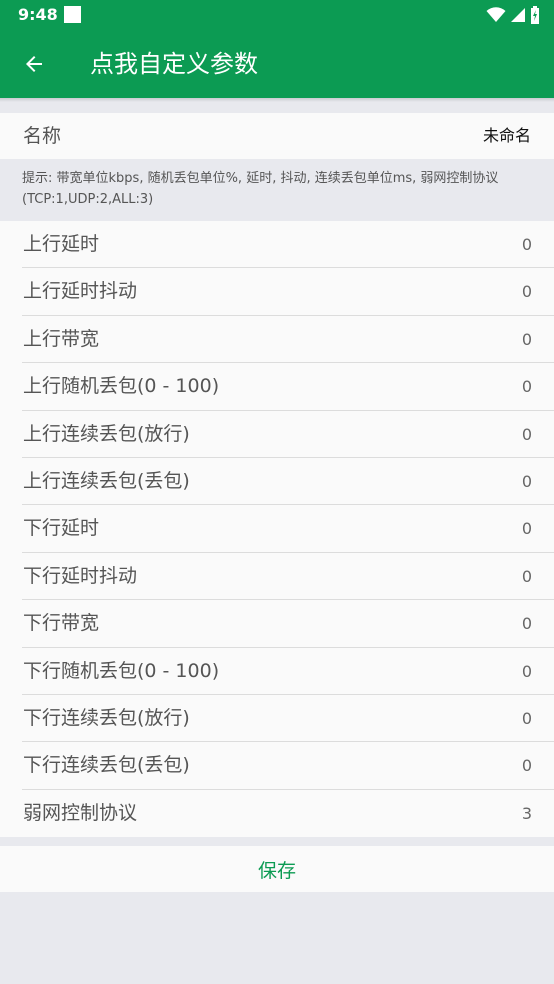 The height and width of the screenshot is (984, 554). I want to click on status-time: 9:48, so click(38, 14).